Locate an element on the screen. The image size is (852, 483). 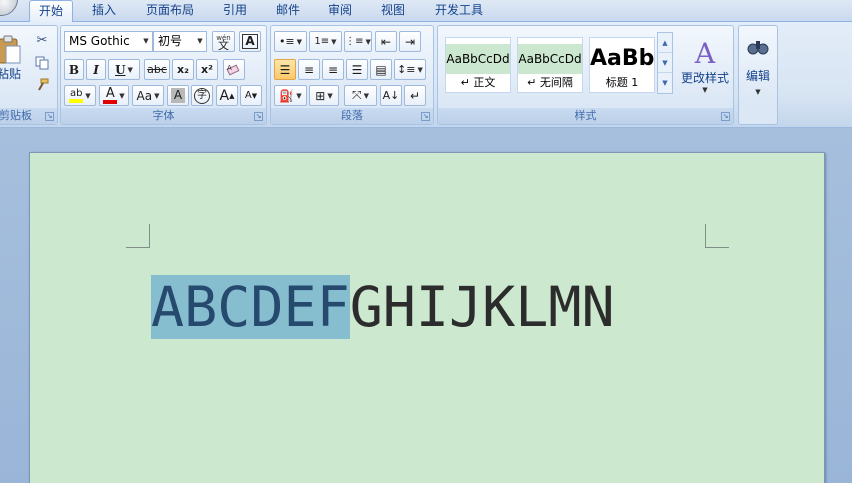
font-color-button: A ▼ is located at coordinates (114, 95).